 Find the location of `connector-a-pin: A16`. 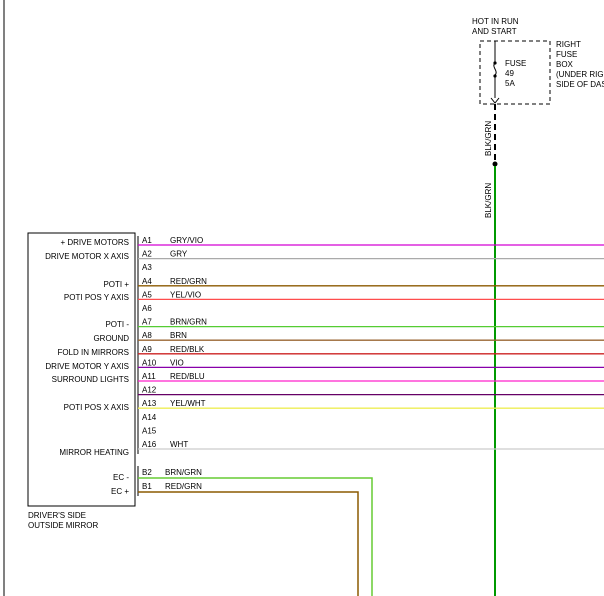

connector-a-pin: A16 is located at coordinates (149, 444).